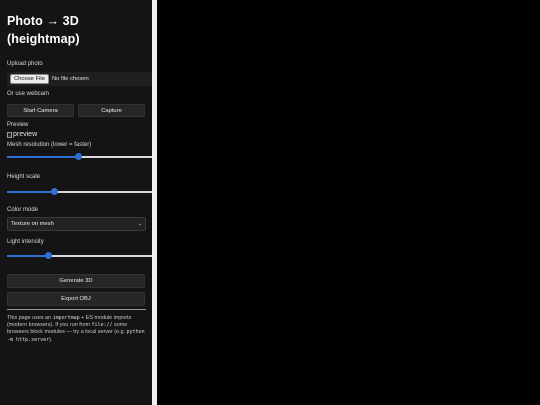 The width and height of the screenshot is (540, 405). Describe the element at coordinates (79, 134) in the screenshot. I see `preview-image: preview` at that location.